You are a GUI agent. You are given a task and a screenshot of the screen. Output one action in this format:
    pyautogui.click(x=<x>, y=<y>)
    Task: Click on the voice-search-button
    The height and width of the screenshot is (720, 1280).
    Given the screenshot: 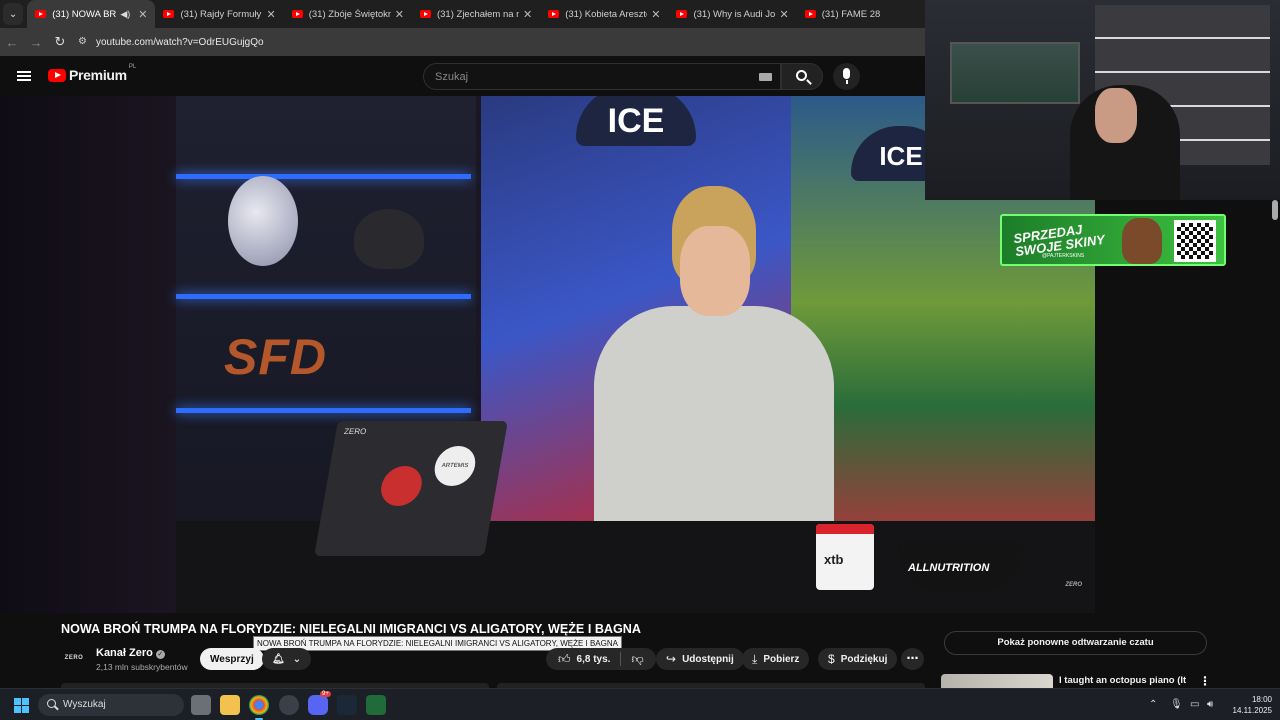 What is the action you would take?
    pyautogui.click(x=846, y=76)
    